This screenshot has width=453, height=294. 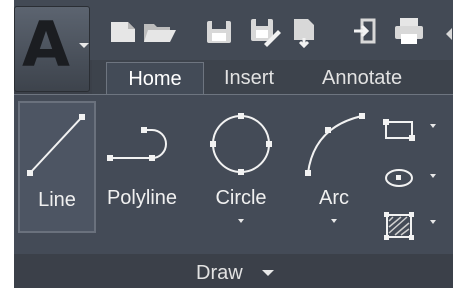 I want to click on plot-icon, so click(x=407, y=30).